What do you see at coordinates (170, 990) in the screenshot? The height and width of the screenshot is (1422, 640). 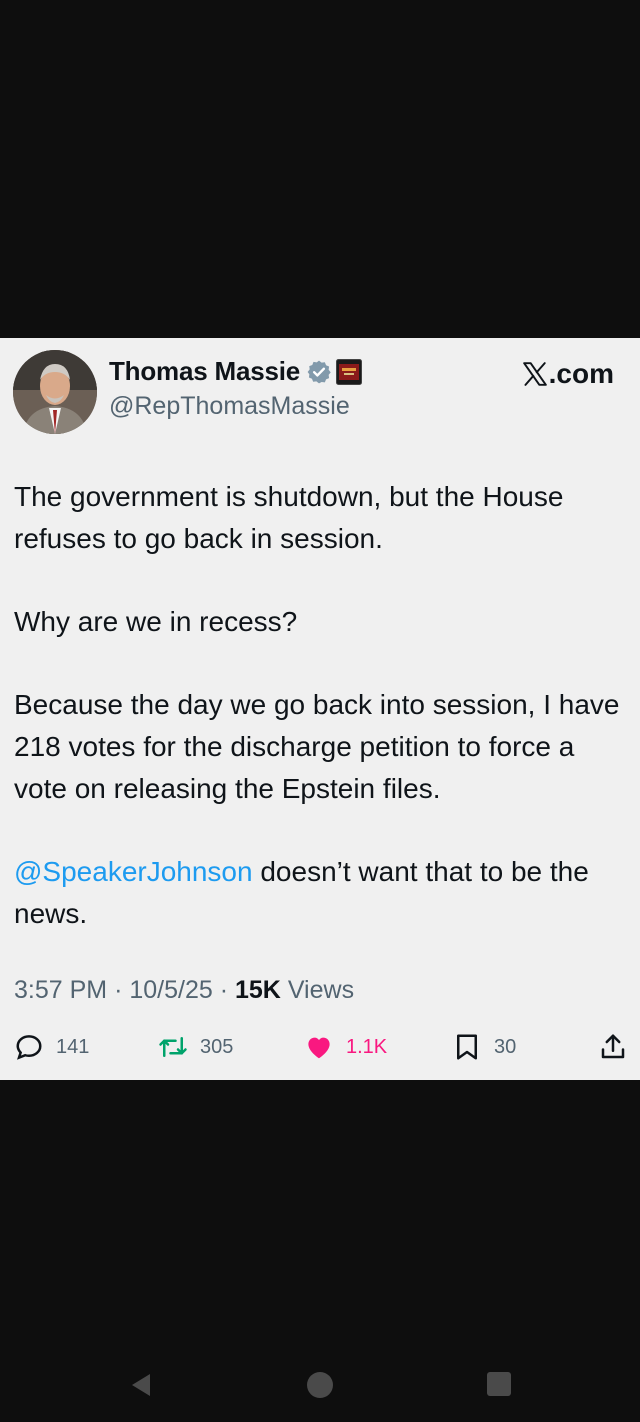 I see `tweet-date: 10/5/25` at bounding box center [170, 990].